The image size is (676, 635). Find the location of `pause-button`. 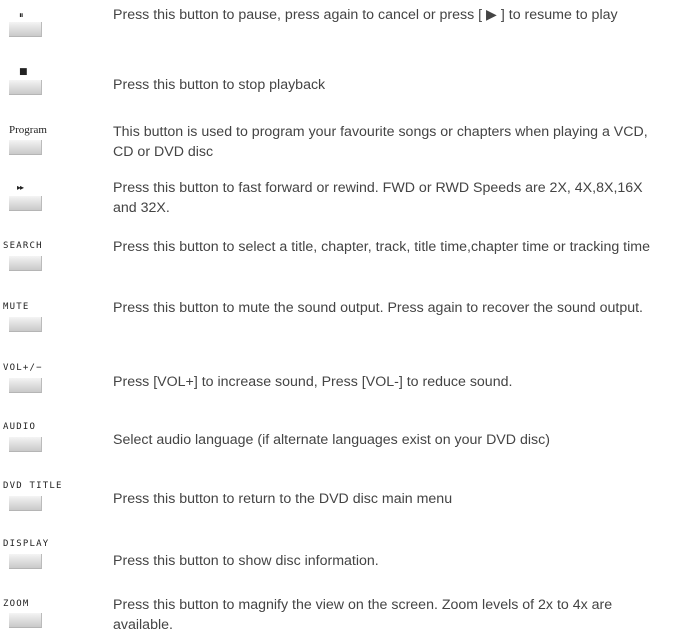

pause-button is located at coordinates (25, 29).